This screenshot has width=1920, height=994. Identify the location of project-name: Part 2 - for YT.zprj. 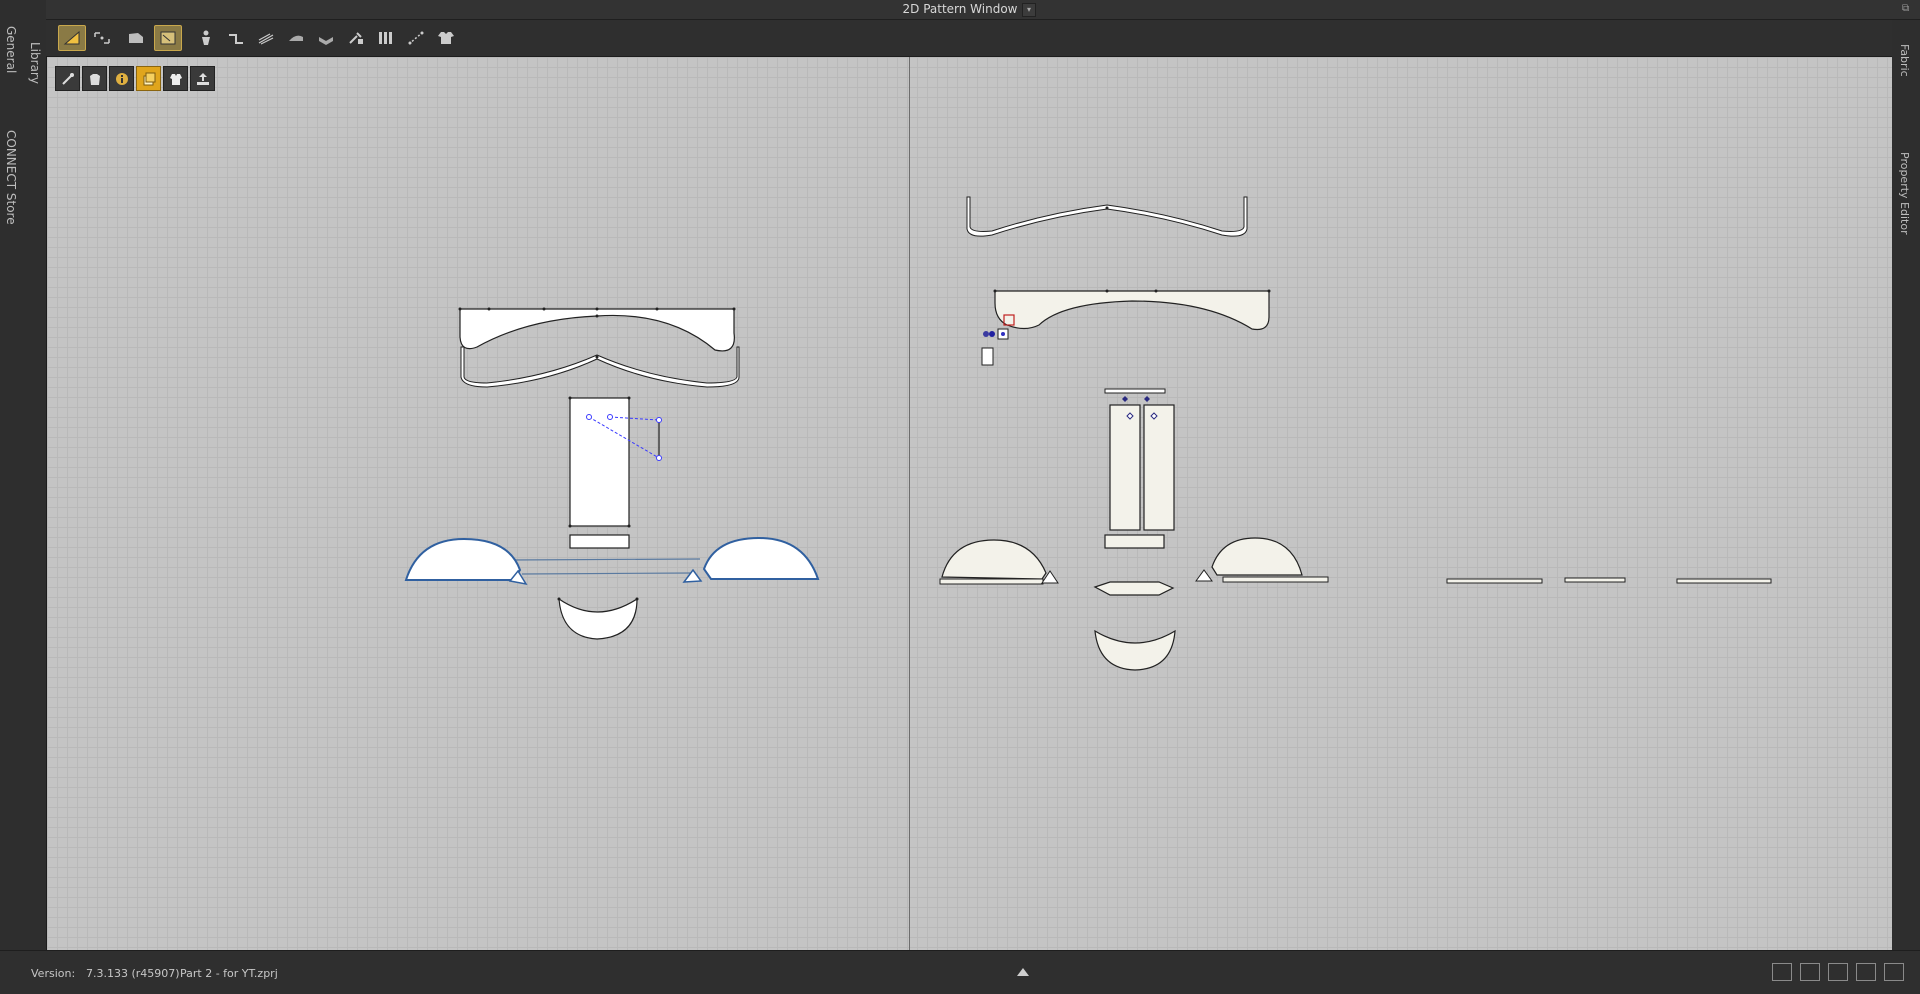
(229, 973).